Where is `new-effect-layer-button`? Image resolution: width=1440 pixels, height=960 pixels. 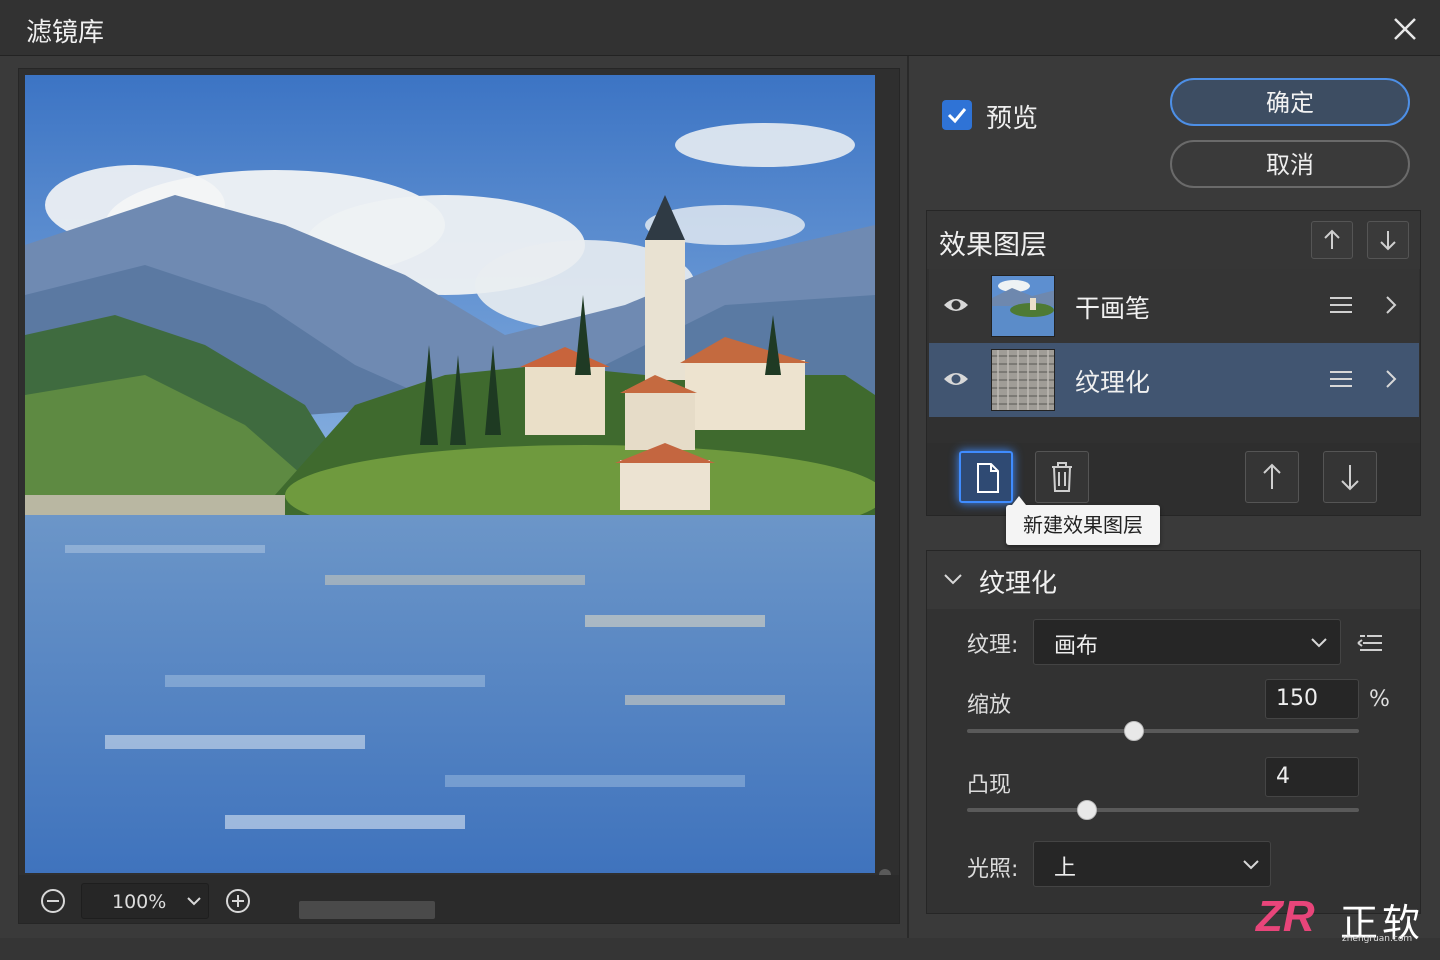
new-effect-layer-button is located at coordinates (986, 477).